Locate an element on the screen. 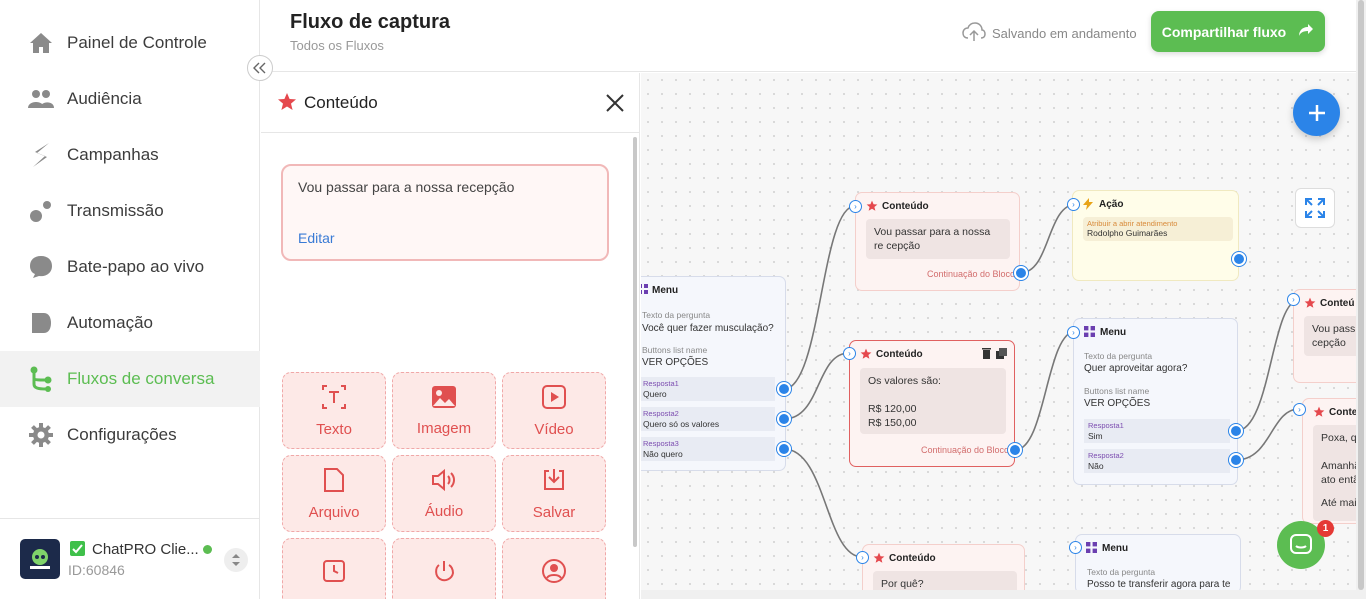 This screenshot has width=1366, height=599. online-status-dot is located at coordinates (207, 549).